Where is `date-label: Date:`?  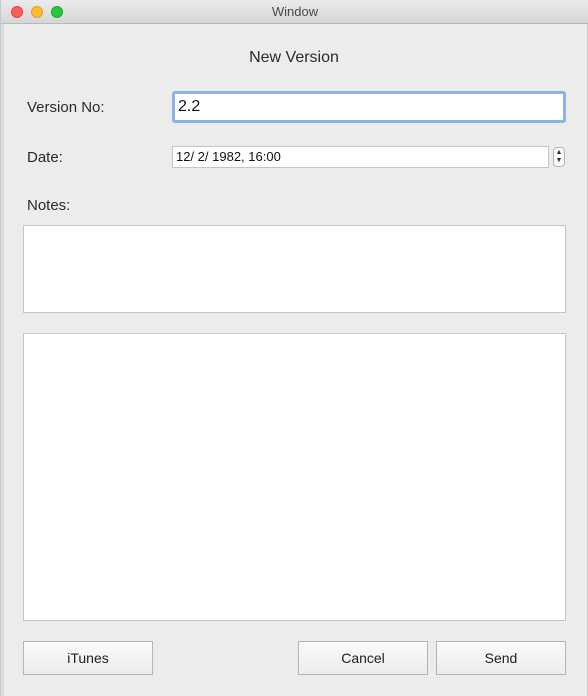 date-label: Date: is located at coordinates (45, 157).